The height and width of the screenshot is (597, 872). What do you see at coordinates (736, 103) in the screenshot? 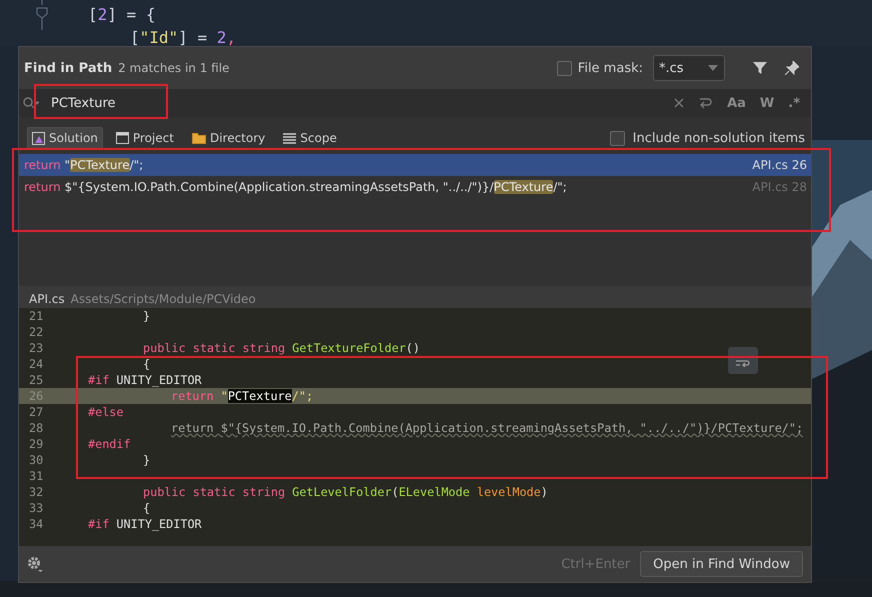
I see `search-option-toggle: Aa` at bounding box center [736, 103].